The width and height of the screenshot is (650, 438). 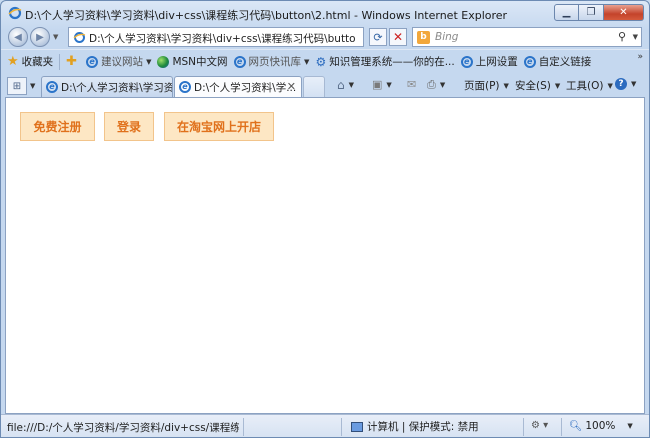 I want to click on safety-menu: 安全(S) ▼, so click(x=537, y=85).